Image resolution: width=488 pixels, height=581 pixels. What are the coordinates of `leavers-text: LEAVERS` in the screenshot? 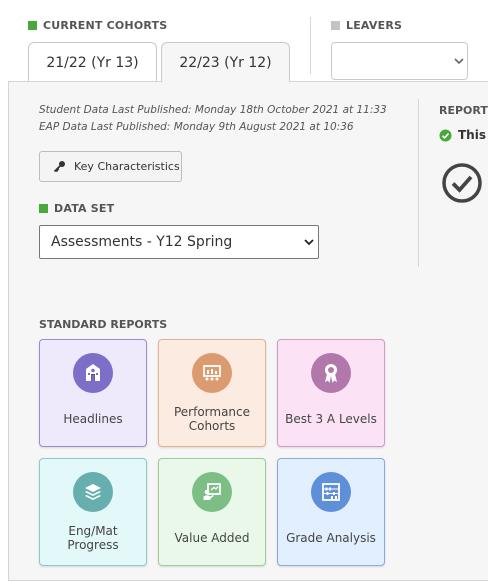 It's located at (374, 25).